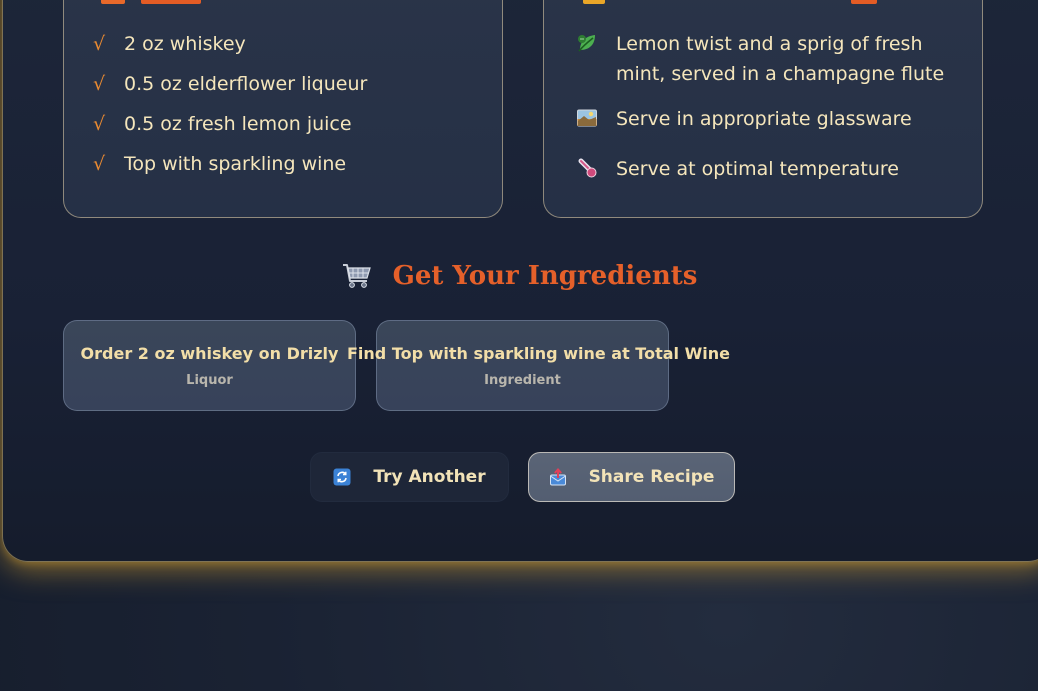  I want to click on ingredient-text: 0.5 oz fresh lemon juice, so click(238, 124).